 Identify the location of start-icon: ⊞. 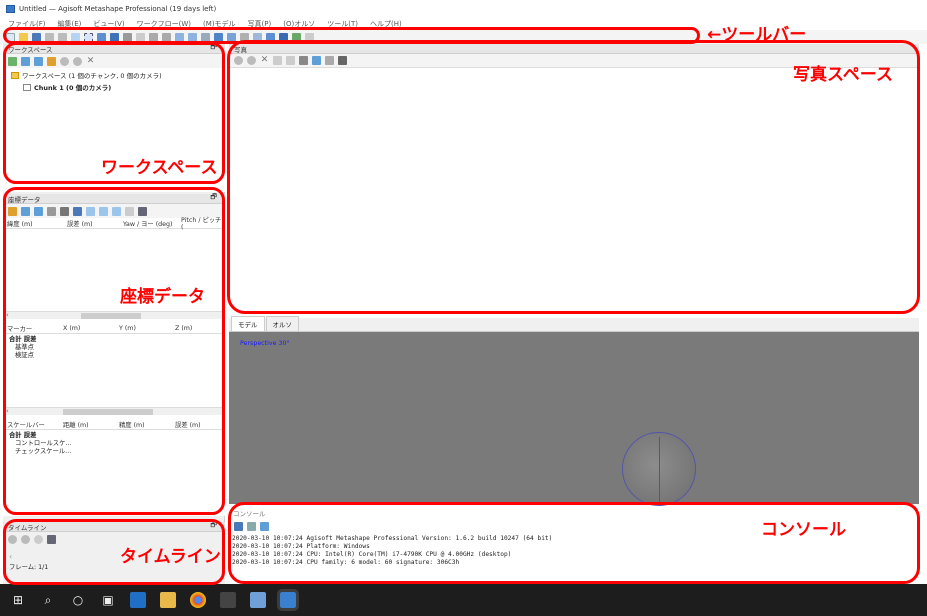
(18, 600).